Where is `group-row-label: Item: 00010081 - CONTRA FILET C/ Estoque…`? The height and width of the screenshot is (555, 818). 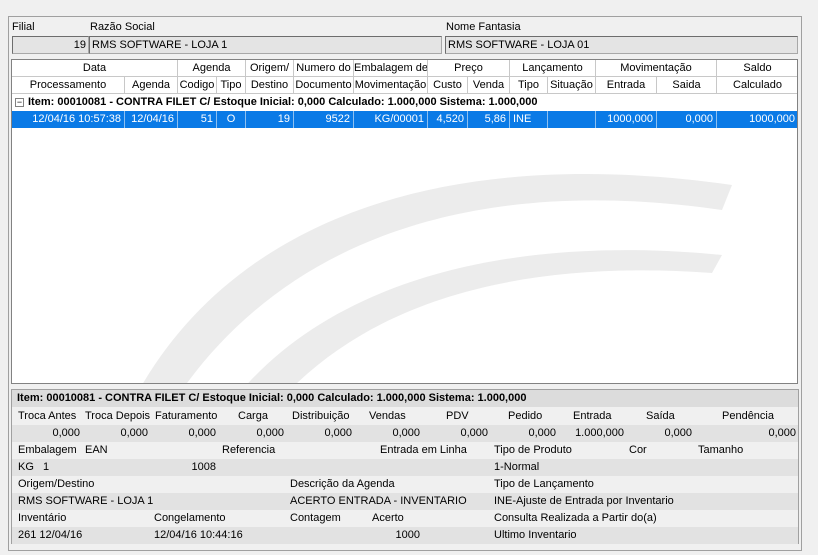
group-row-label: Item: 00010081 - CONTRA FILET C/ Estoque… is located at coordinates (283, 102).